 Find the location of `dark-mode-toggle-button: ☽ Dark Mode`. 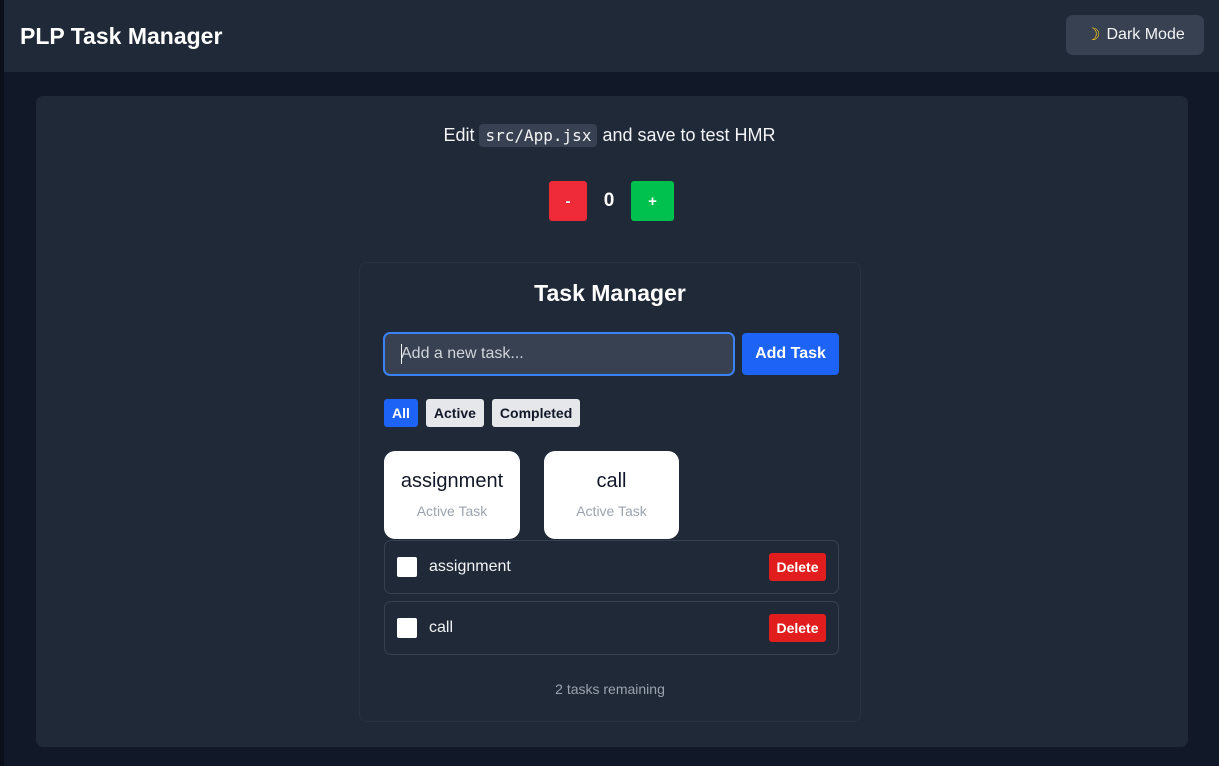

dark-mode-toggle-button: ☽ Dark Mode is located at coordinates (1135, 35).